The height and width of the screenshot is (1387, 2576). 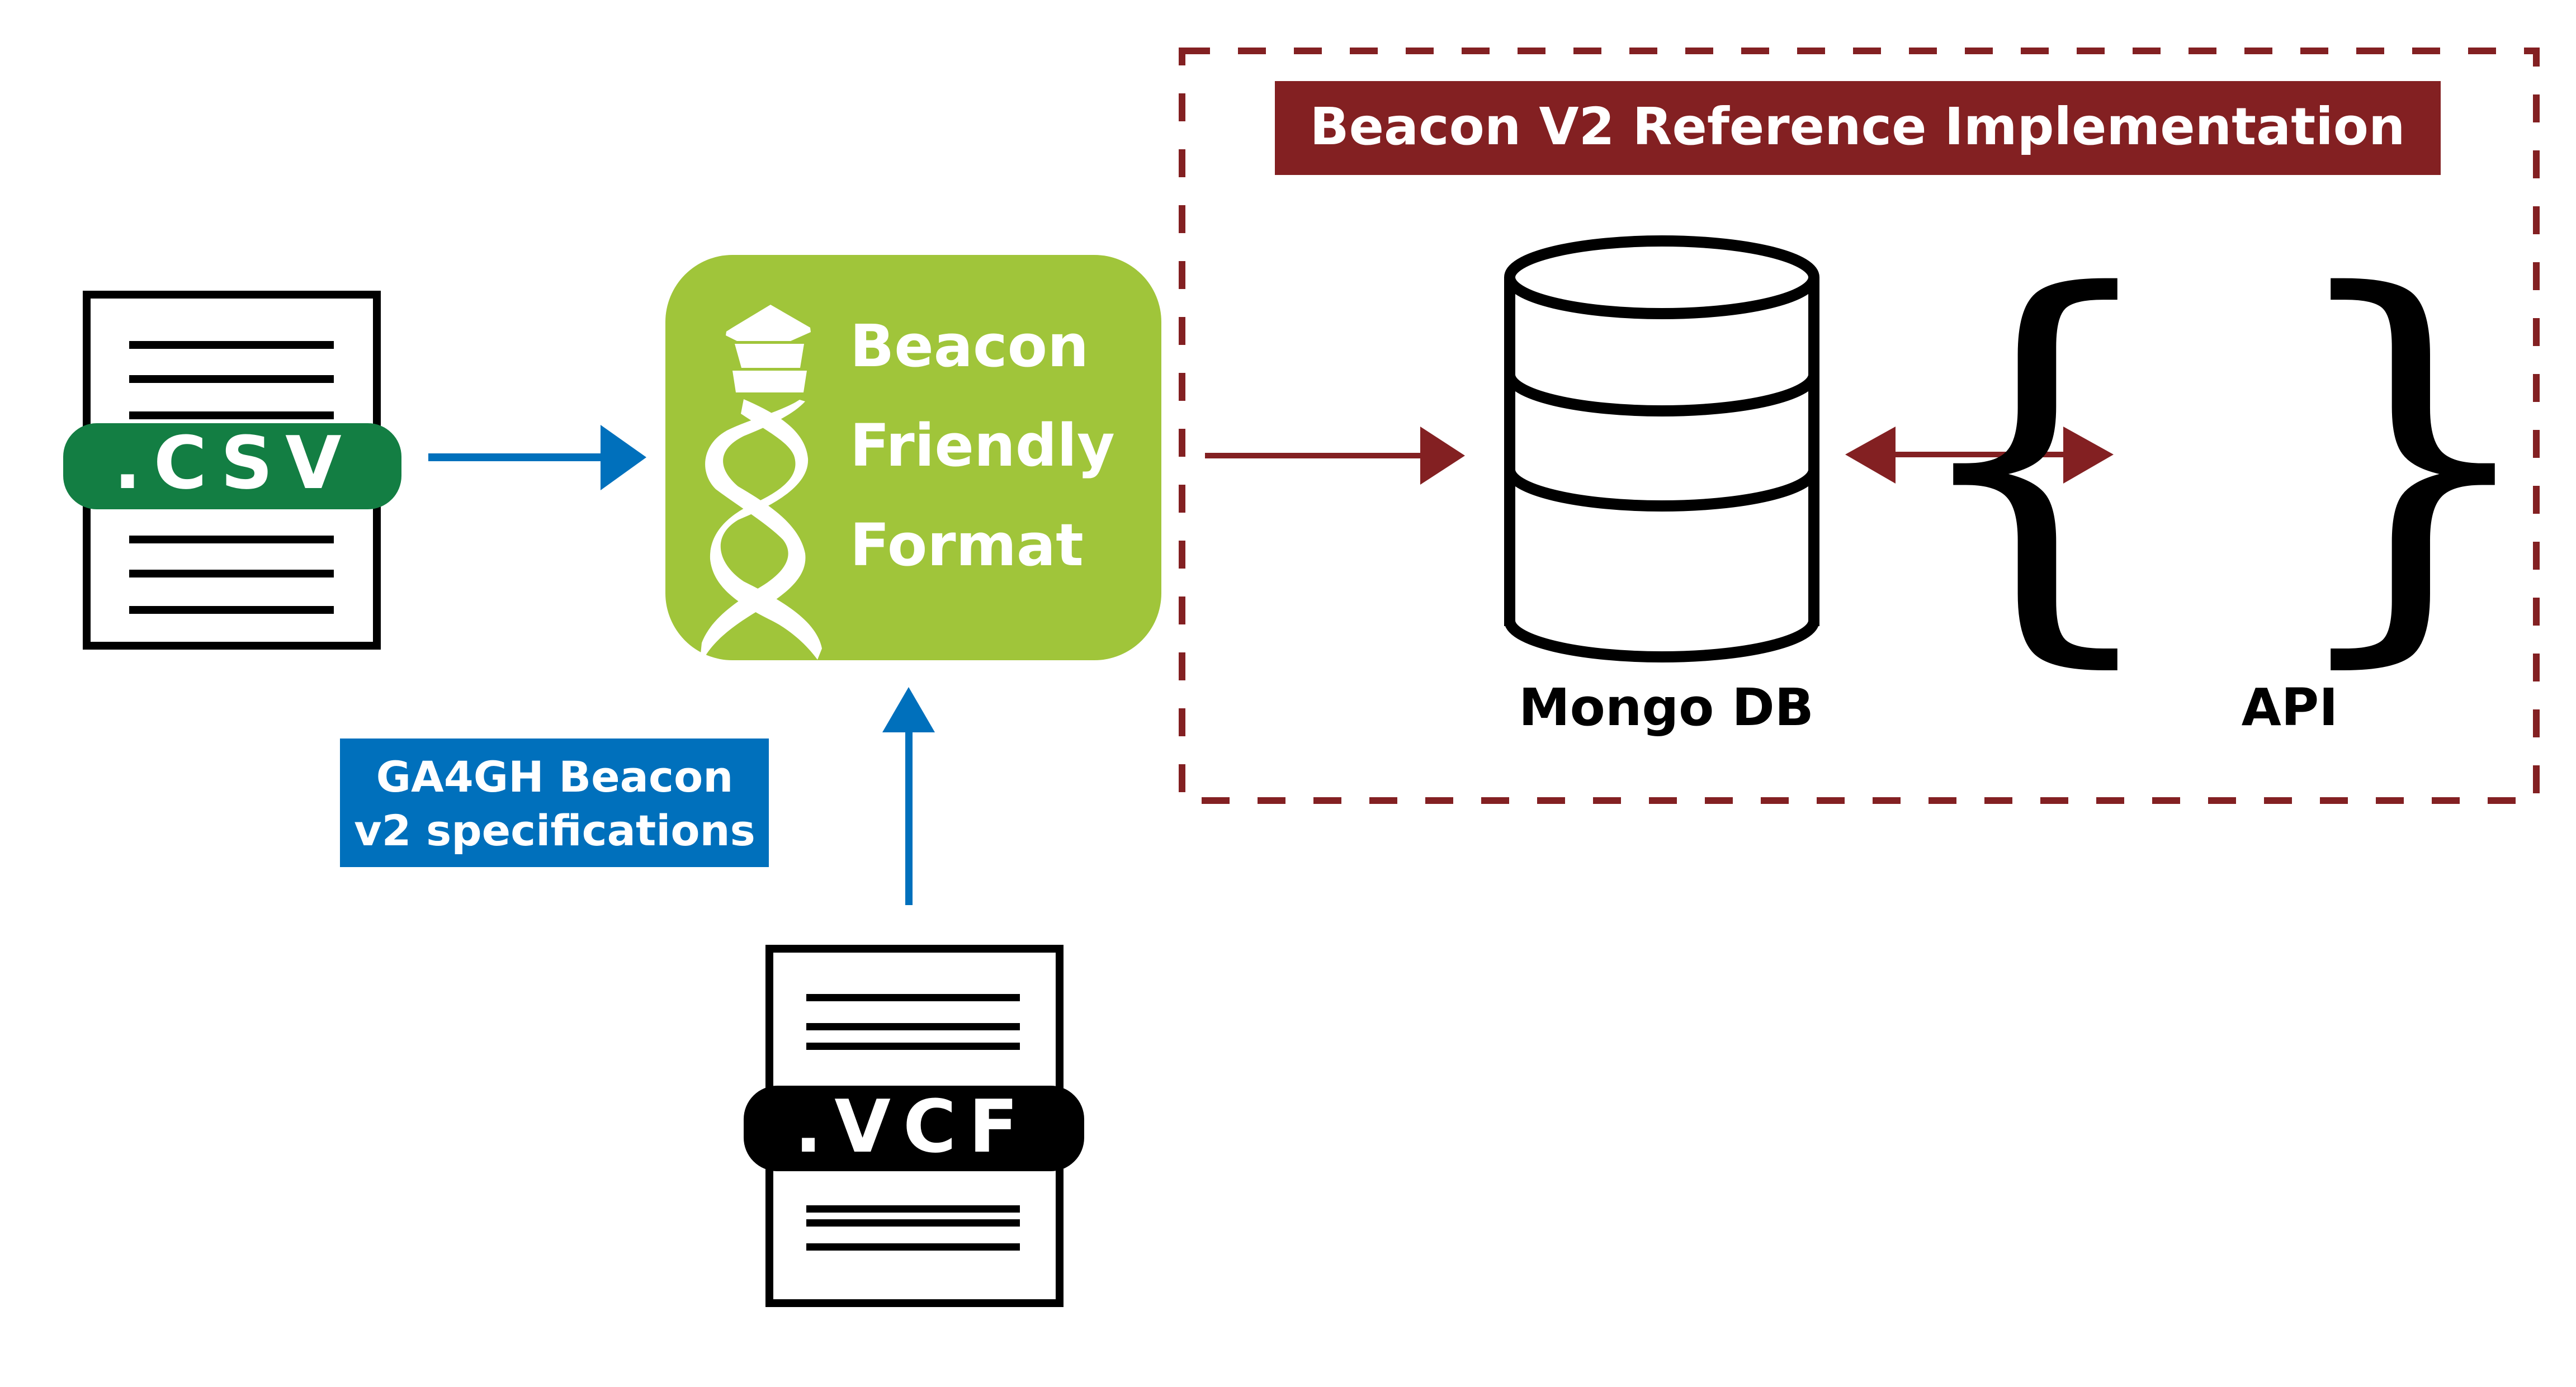 What do you see at coordinates (554, 830) in the screenshot?
I see `spec-line-2: v2 specifications` at bounding box center [554, 830].